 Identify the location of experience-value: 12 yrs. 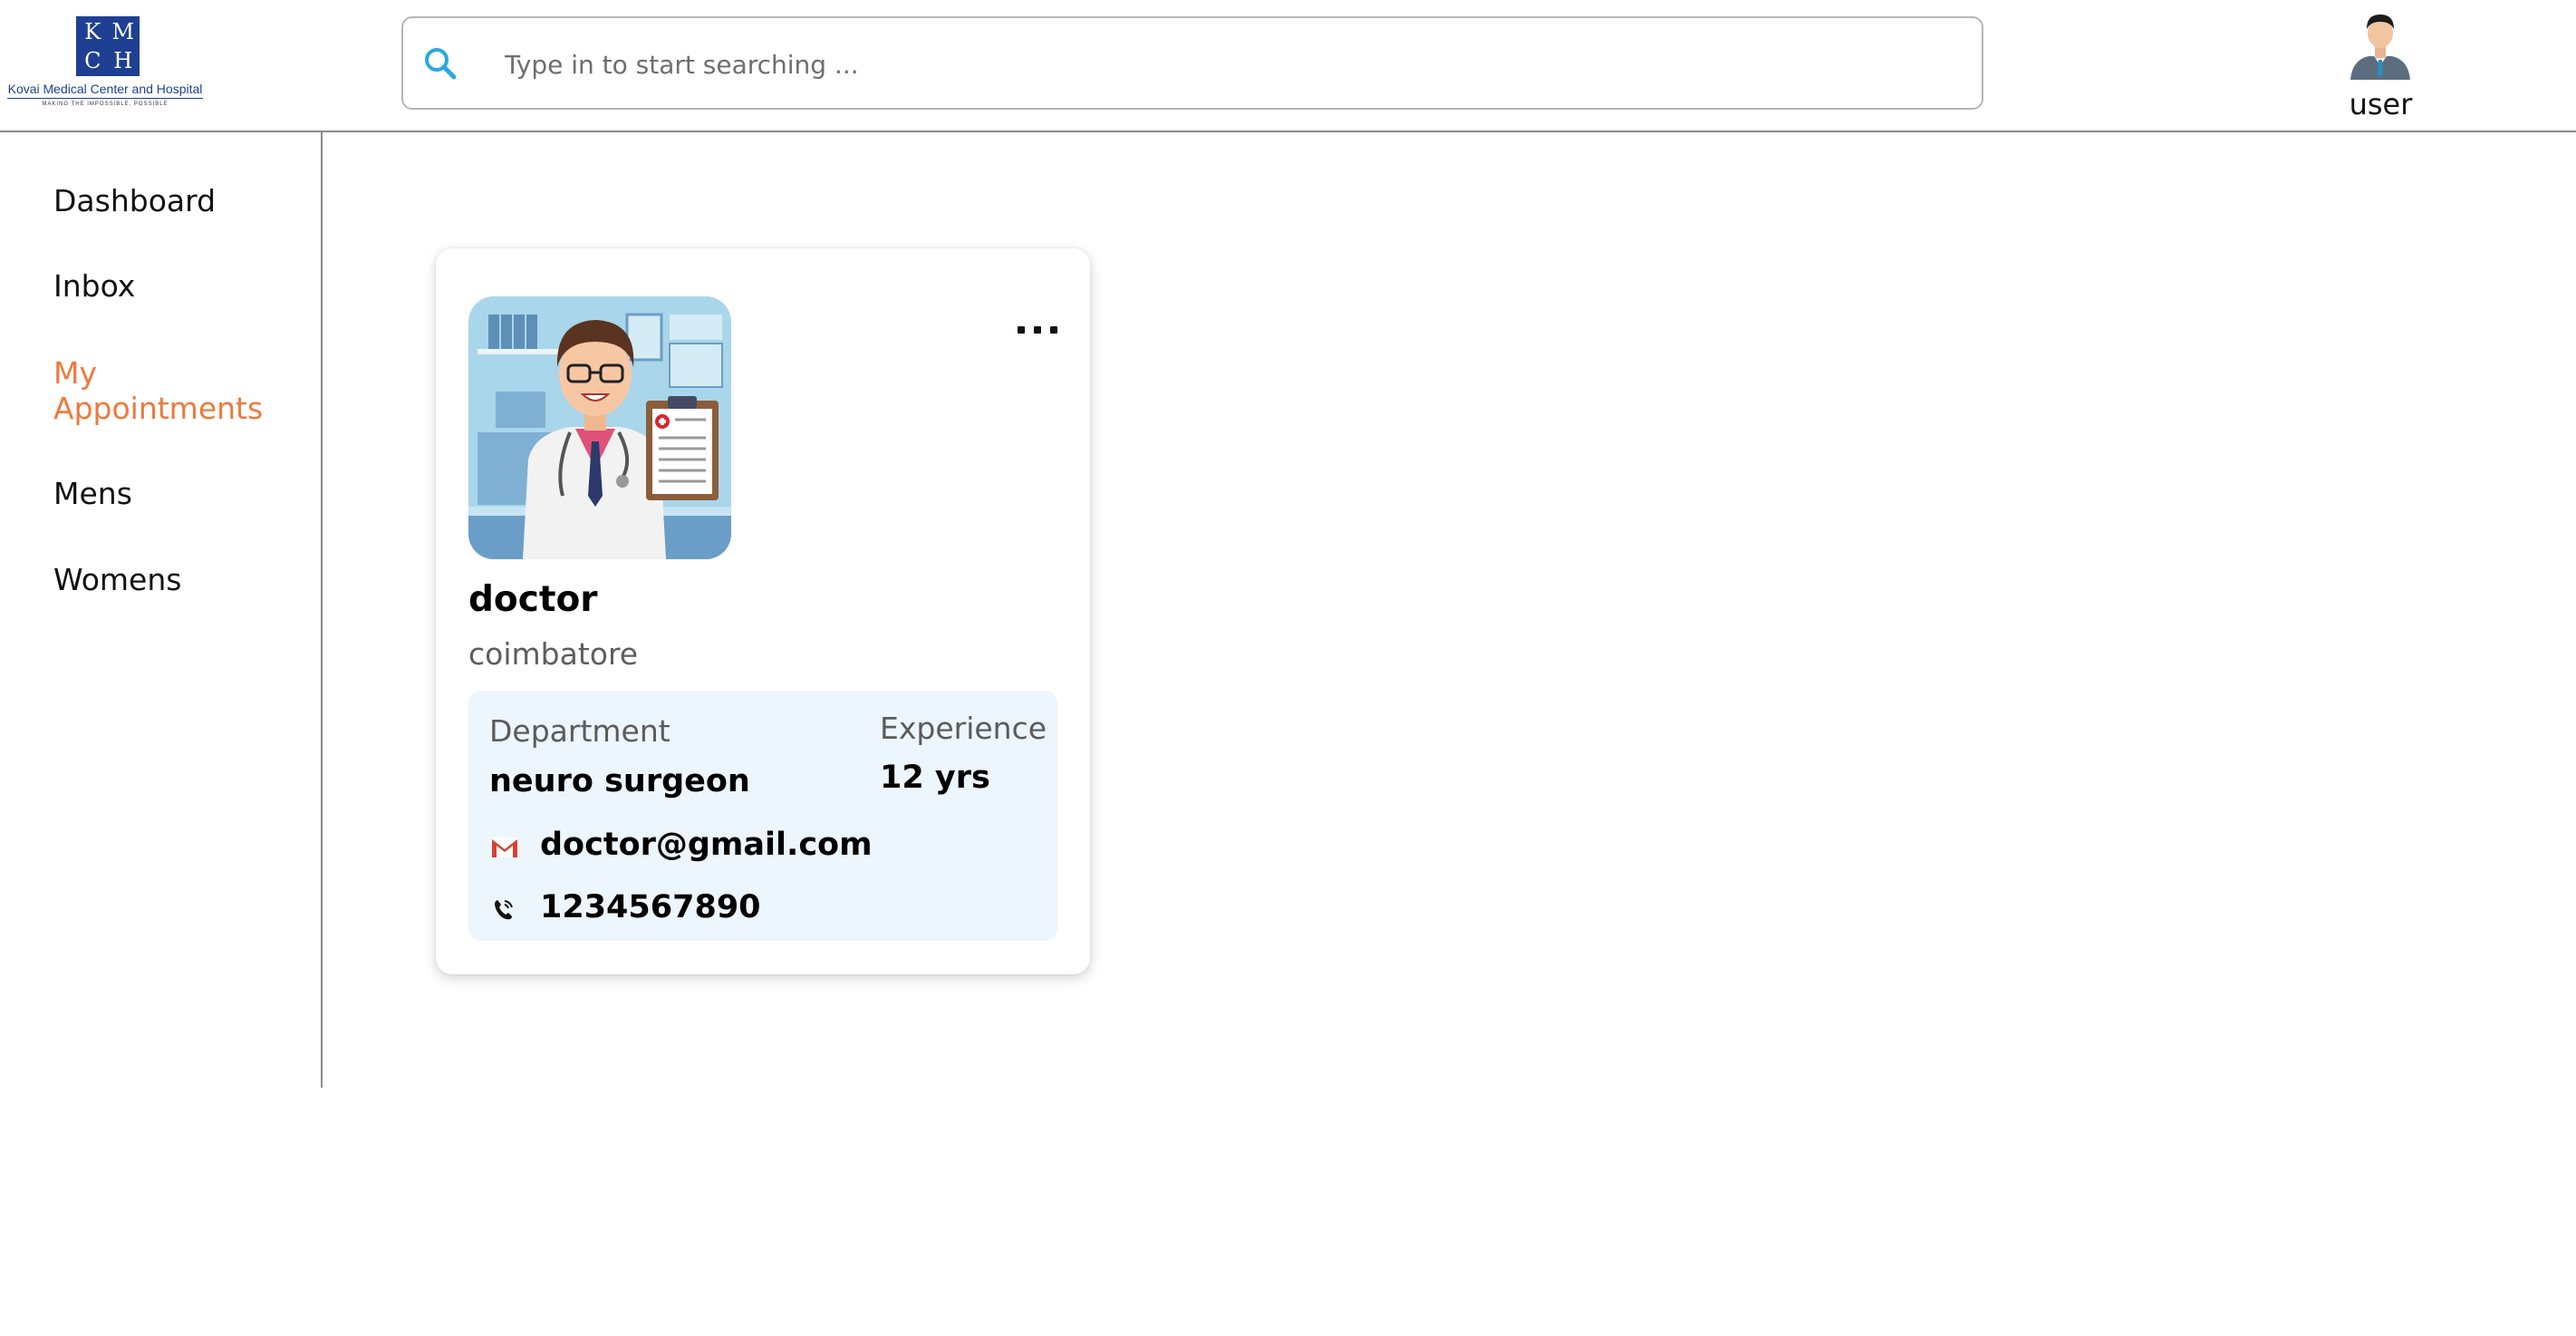
(935, 778).